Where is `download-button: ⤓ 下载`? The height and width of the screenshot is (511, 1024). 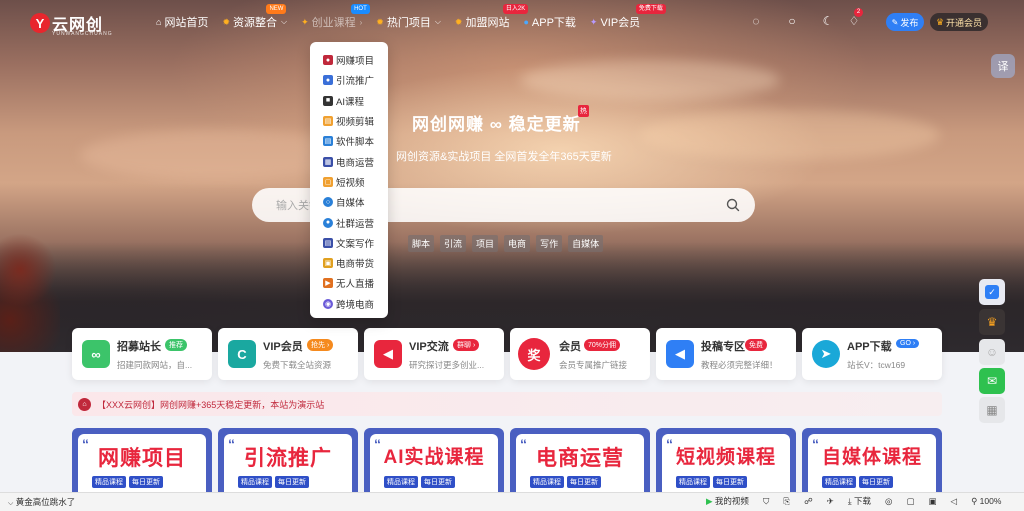 download-button: ⤓ 下载 is located at coordinates (859, 501).